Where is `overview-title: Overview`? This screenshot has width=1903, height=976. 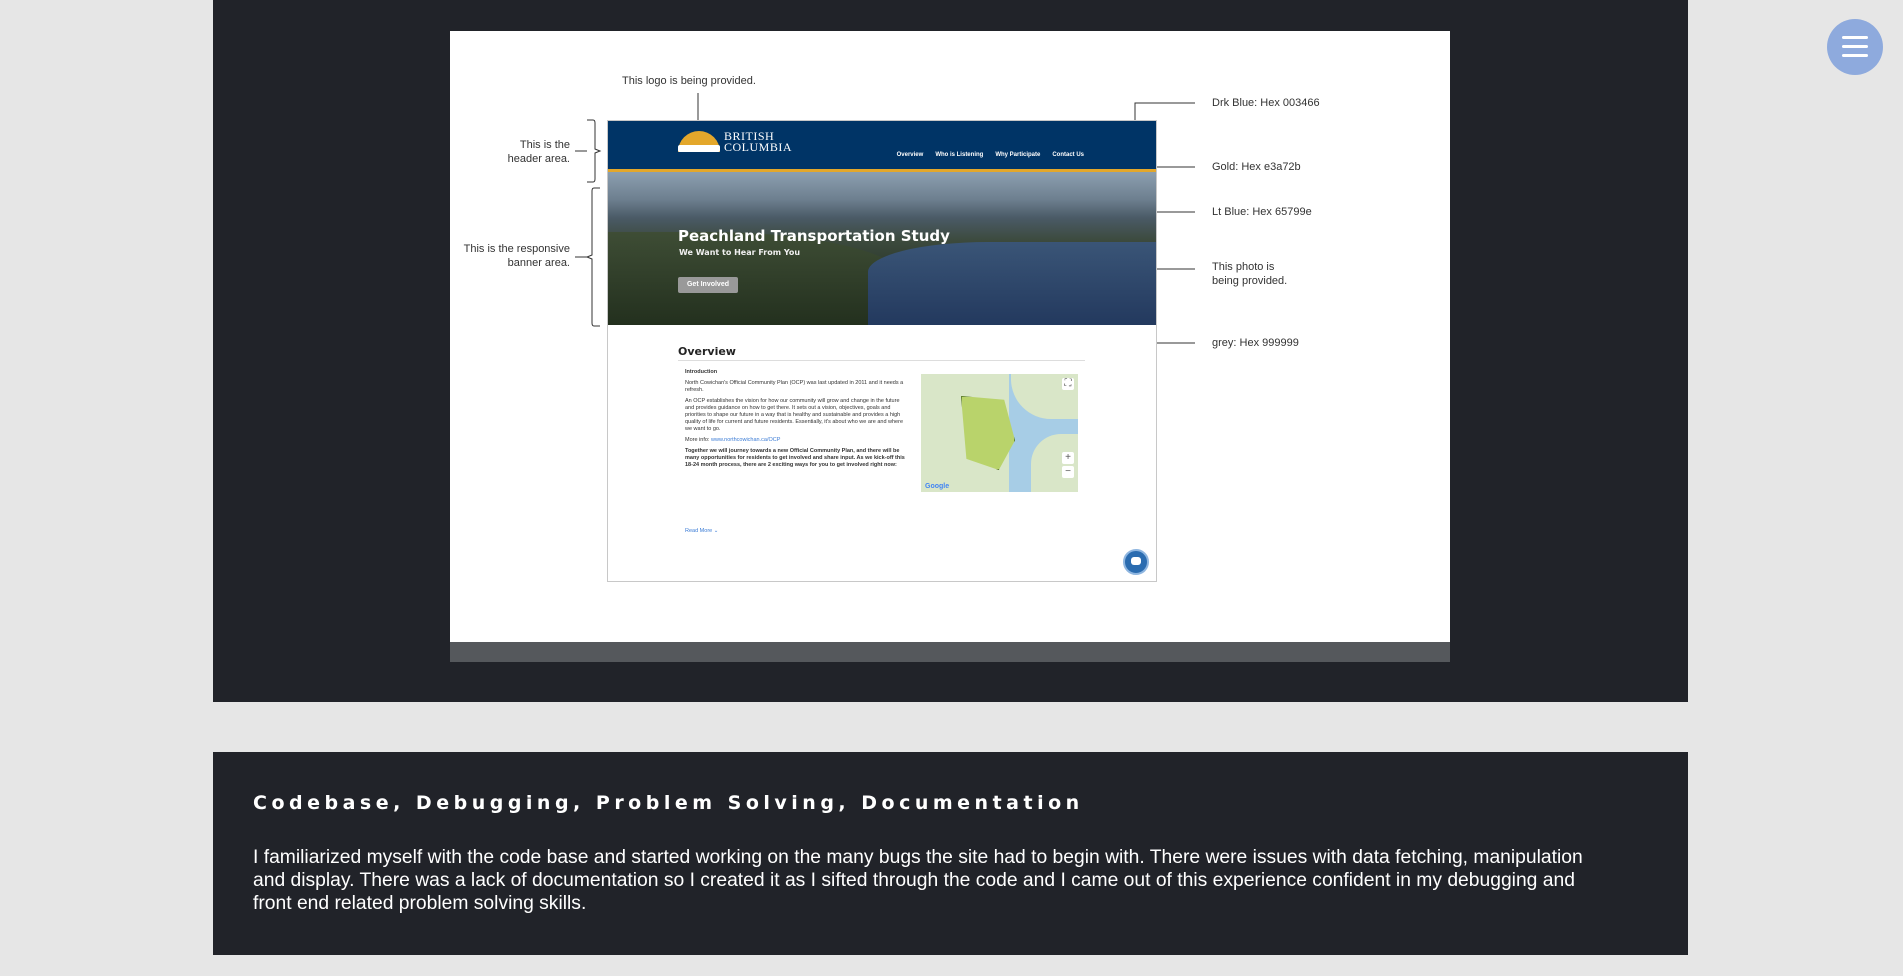 overview-title: Overview is located at coordinates (707, 351).